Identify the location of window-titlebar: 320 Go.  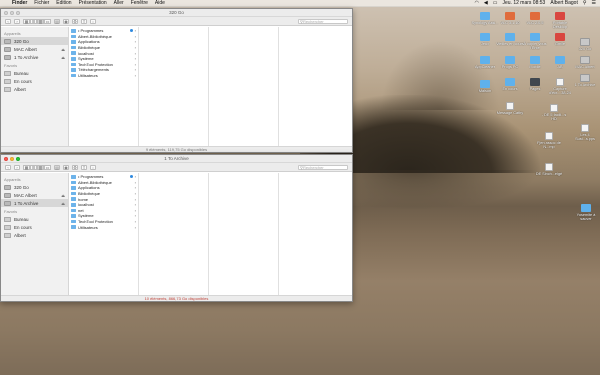
(176, 13).